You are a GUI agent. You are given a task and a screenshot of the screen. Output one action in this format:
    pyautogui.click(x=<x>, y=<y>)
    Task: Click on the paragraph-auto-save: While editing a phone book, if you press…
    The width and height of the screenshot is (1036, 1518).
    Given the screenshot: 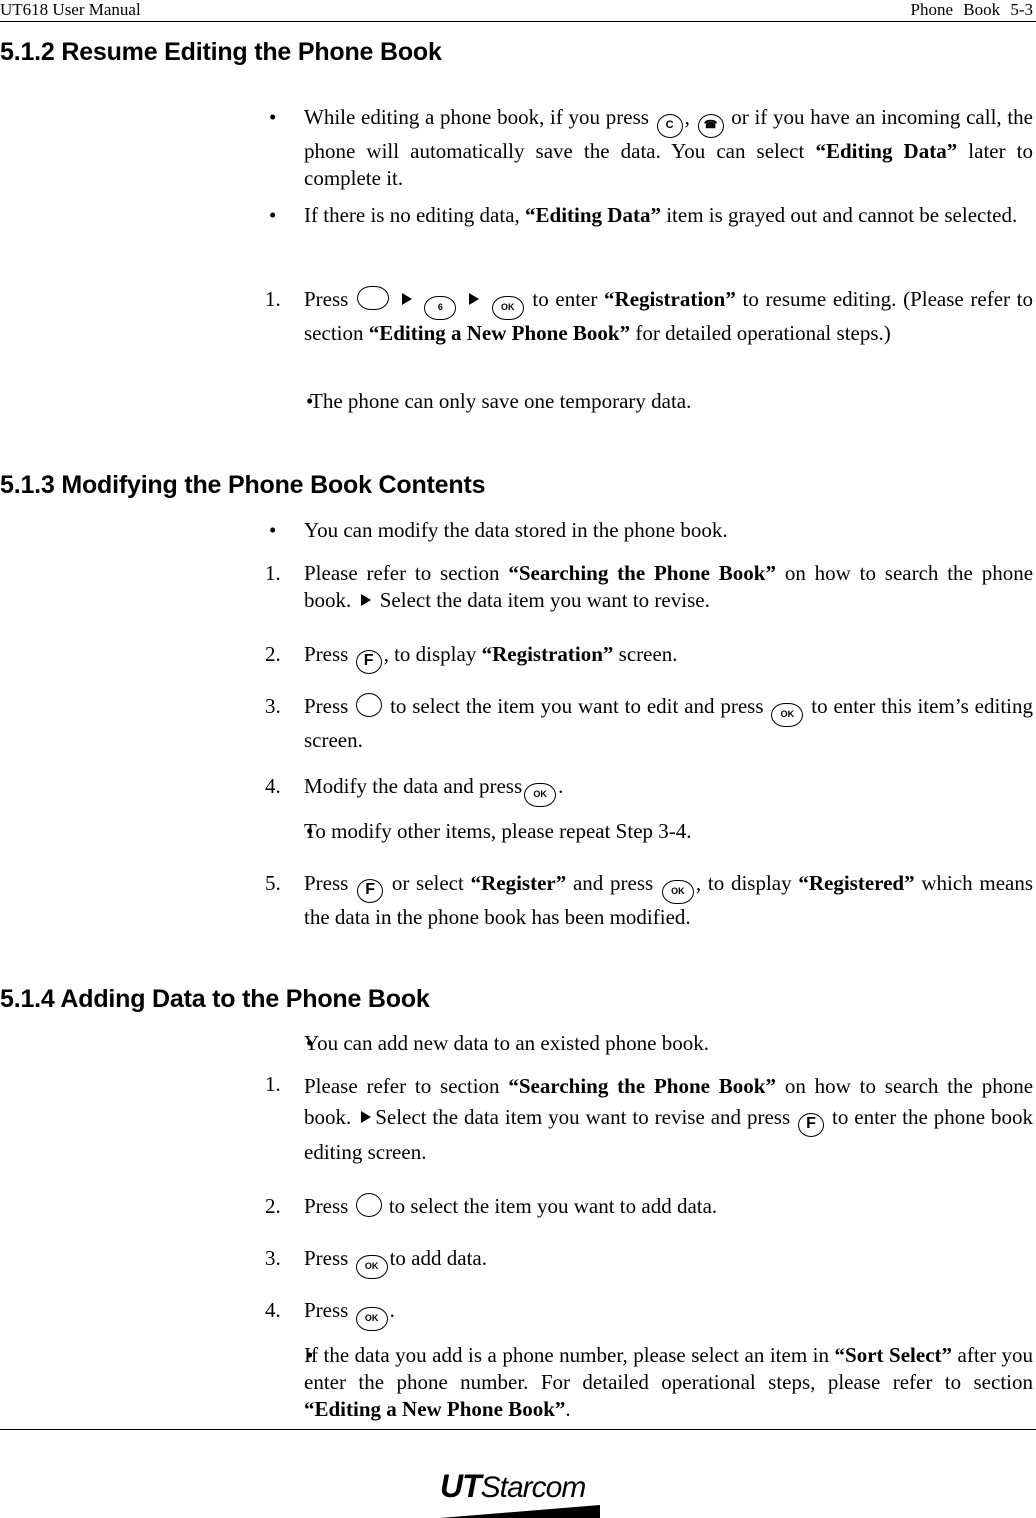 What is the action you would take?
    pyautogui.click(x=669, y=147)
    